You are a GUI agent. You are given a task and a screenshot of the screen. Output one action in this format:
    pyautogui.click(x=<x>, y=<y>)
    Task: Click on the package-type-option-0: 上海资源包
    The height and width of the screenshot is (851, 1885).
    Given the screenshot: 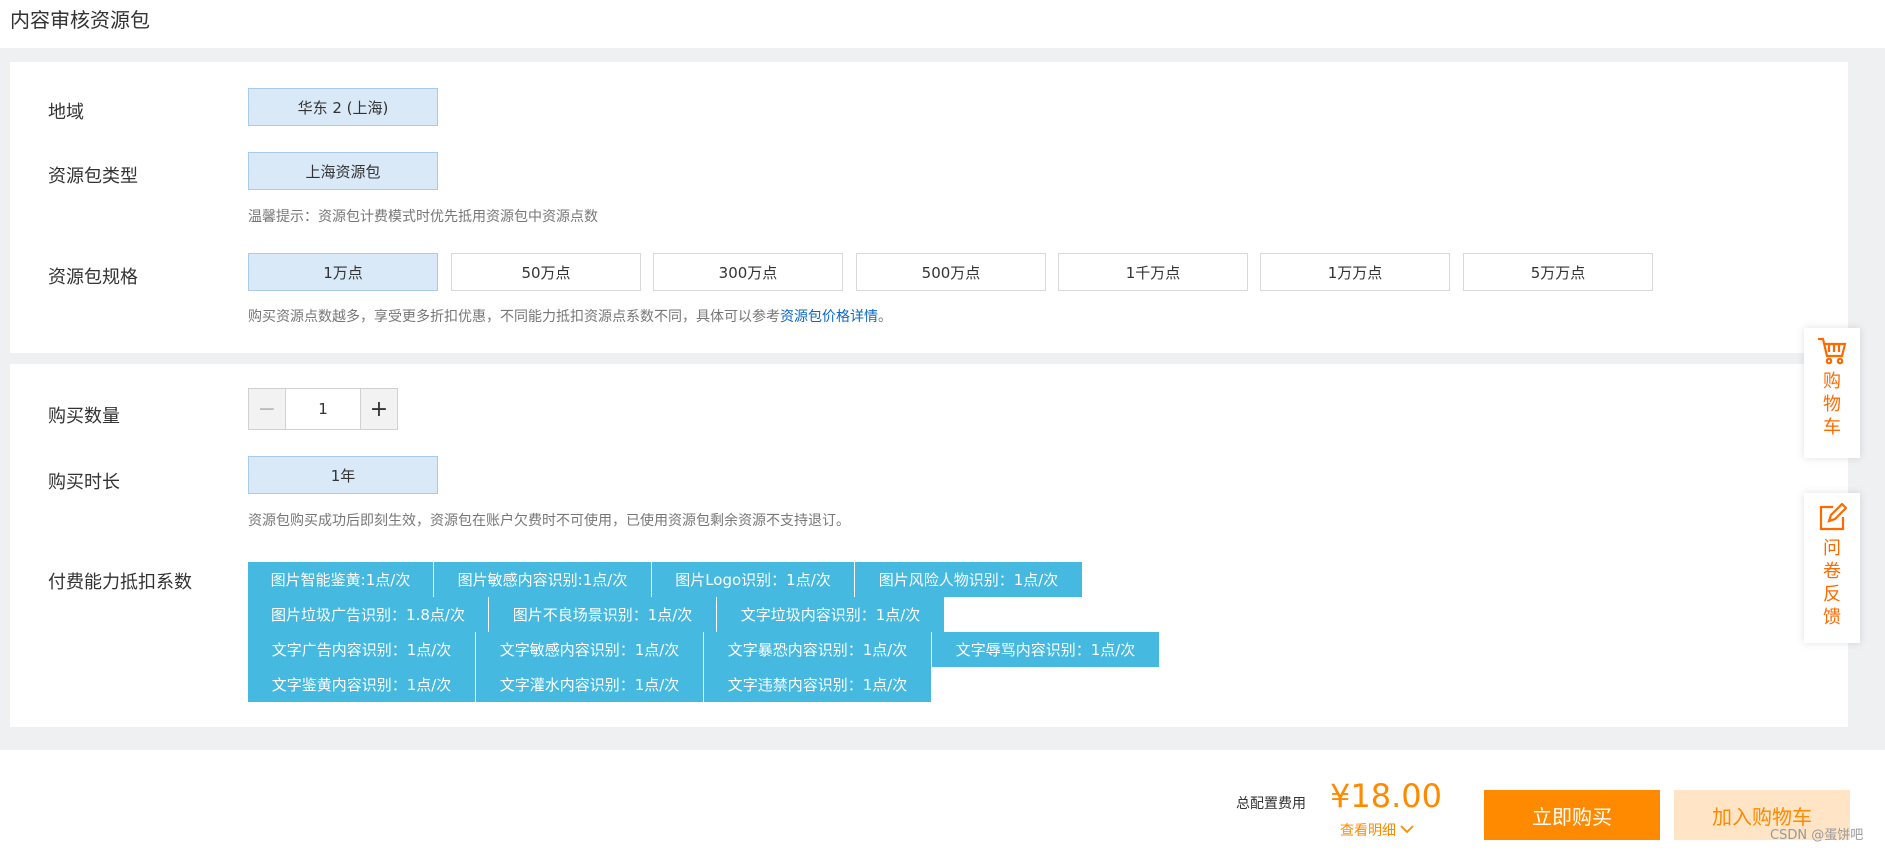 What is the action you would take?
    pyautogui.click(x=343, y=171)
    